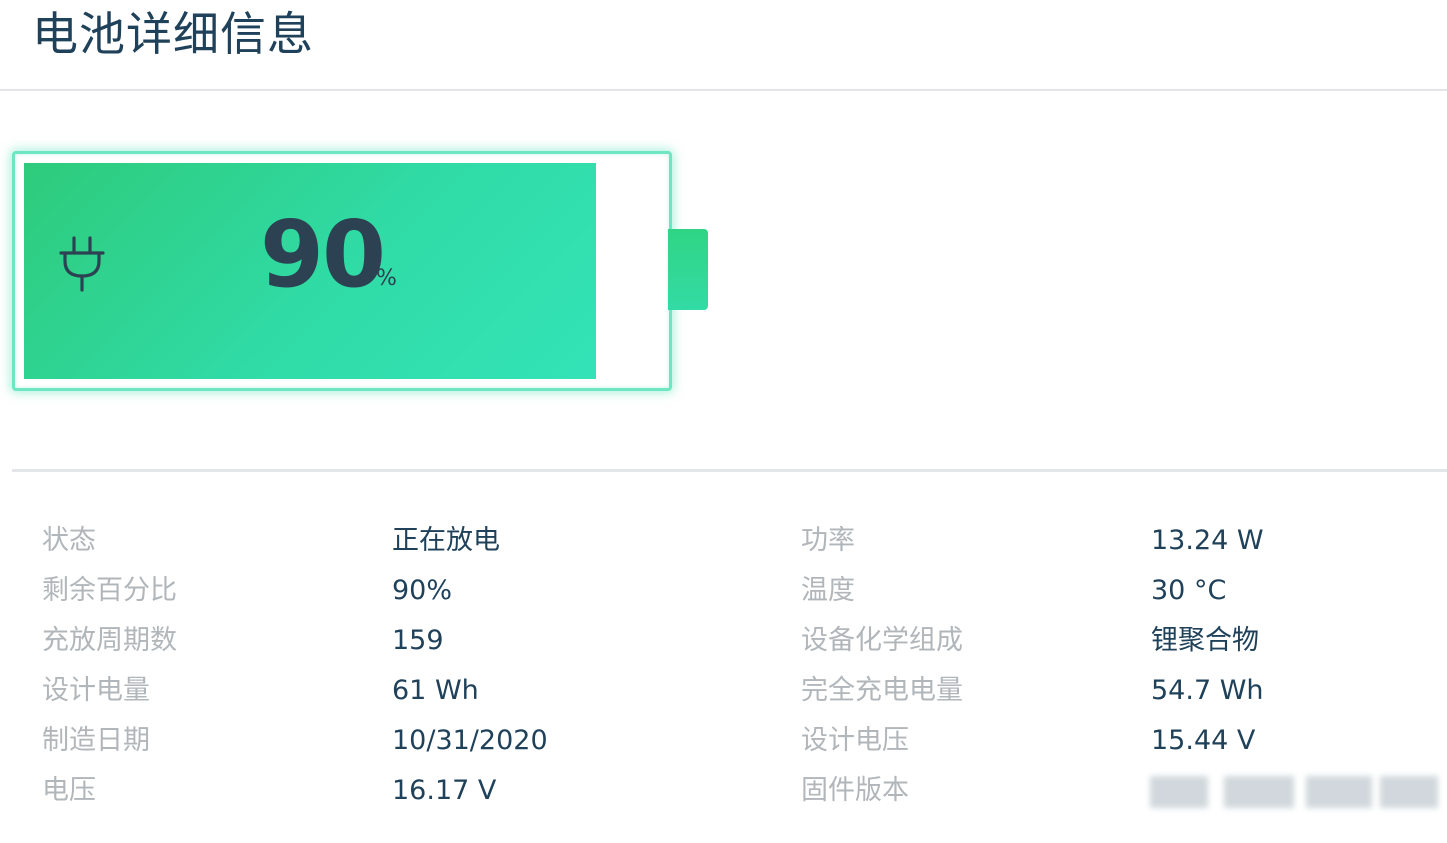 The height and width of the screenshot is (843, 1447). Describe the element at coordinates (723, 90) in the screenshot. I see `header-divider` at that location.